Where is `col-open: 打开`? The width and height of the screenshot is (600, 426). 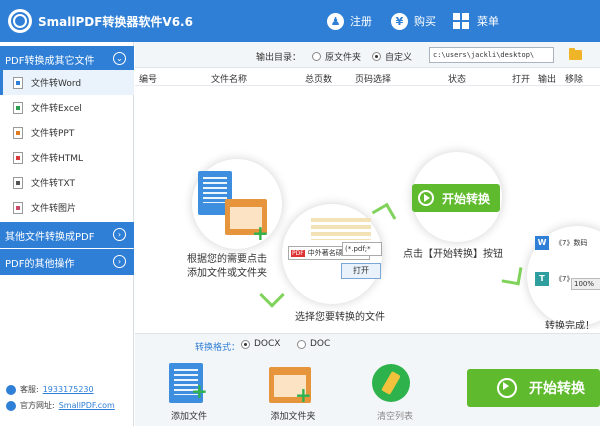 col-open: 打开 is located at coordinates (521, 80).